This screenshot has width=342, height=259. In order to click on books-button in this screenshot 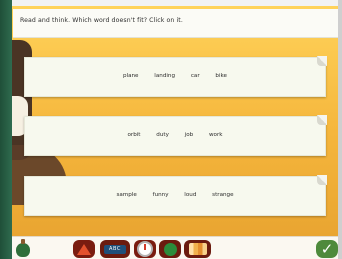, I will do `click(197, 249)`.